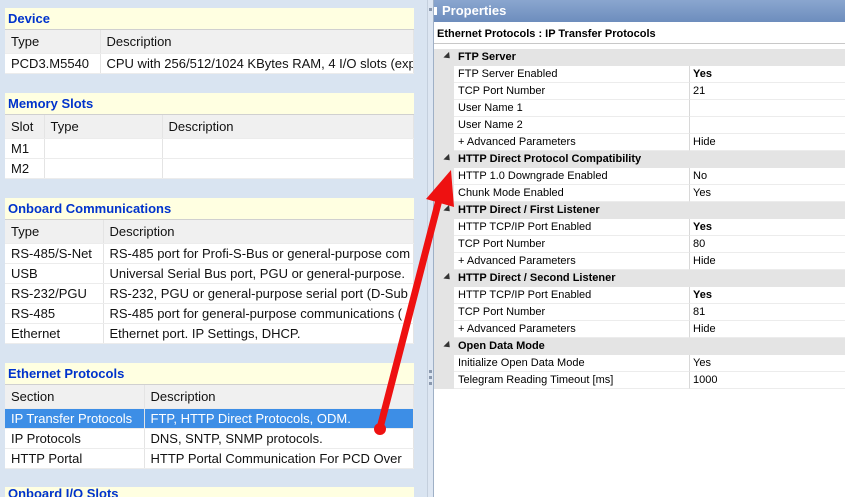  What do you see at coordinates (767, 176) in the screenshot?
I see `property-value: No` at bounding box center [767, 176].